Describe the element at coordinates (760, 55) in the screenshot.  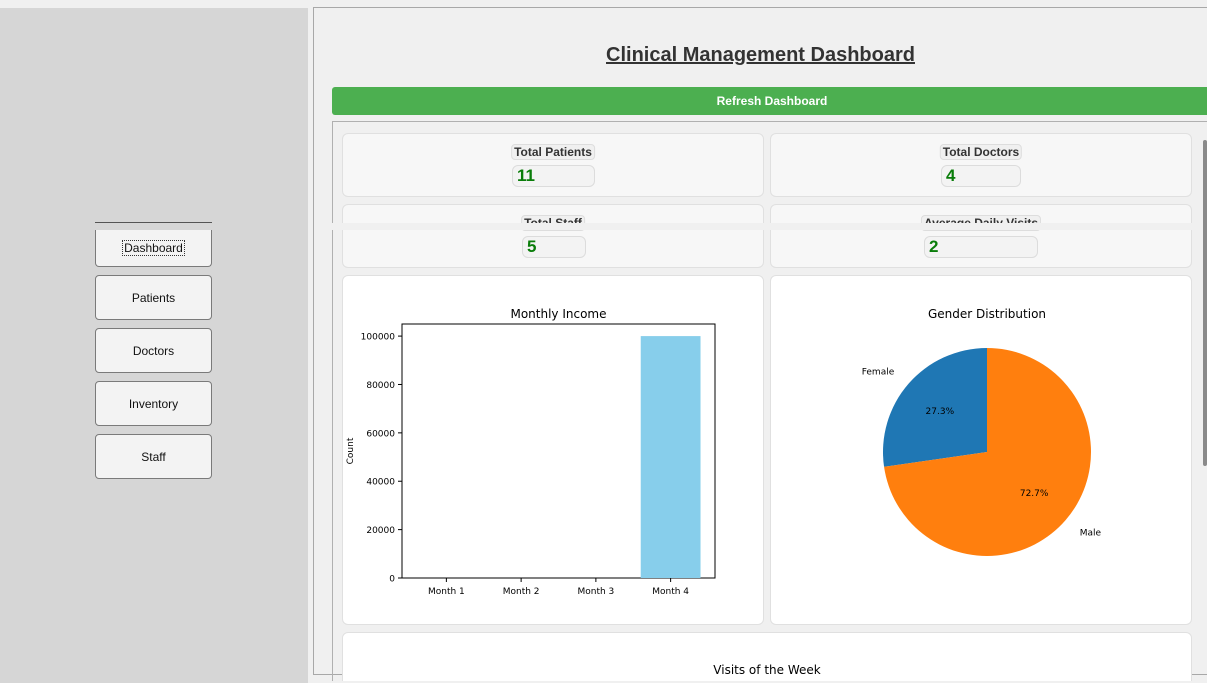
I see `page-title: Clinical Management Dashboard` at that location.